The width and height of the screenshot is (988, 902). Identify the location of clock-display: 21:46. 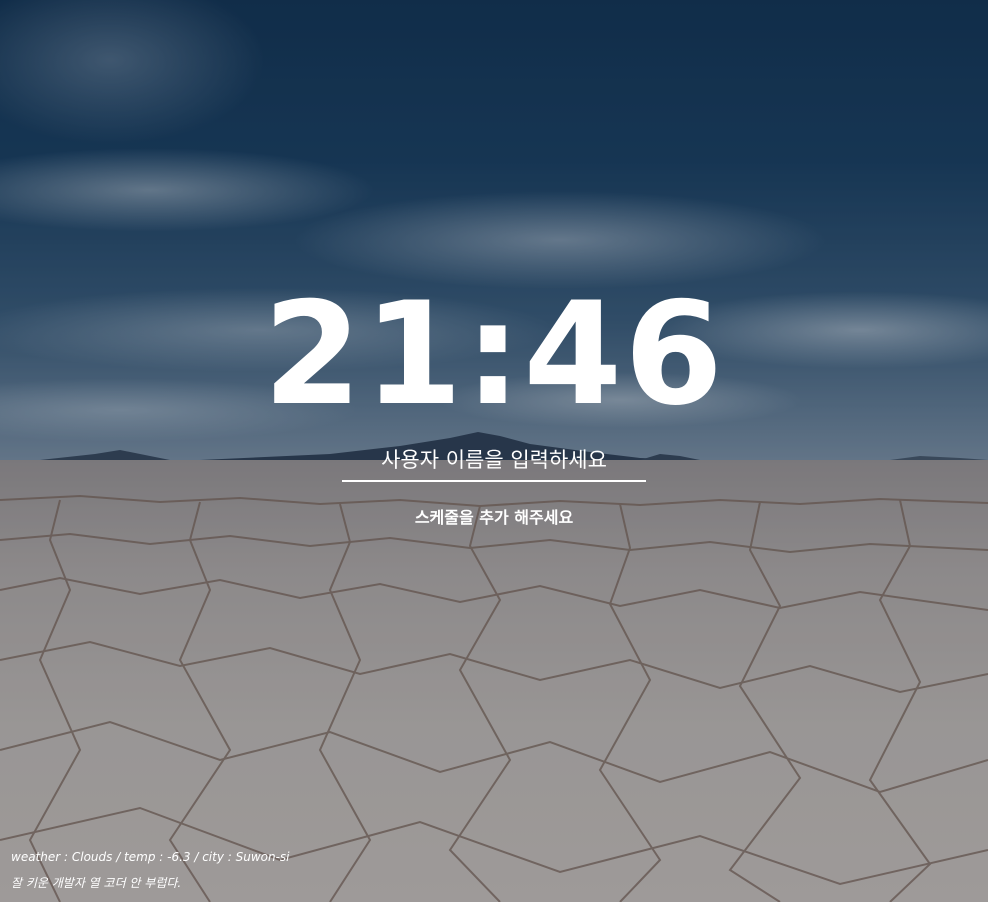
(493, 354).